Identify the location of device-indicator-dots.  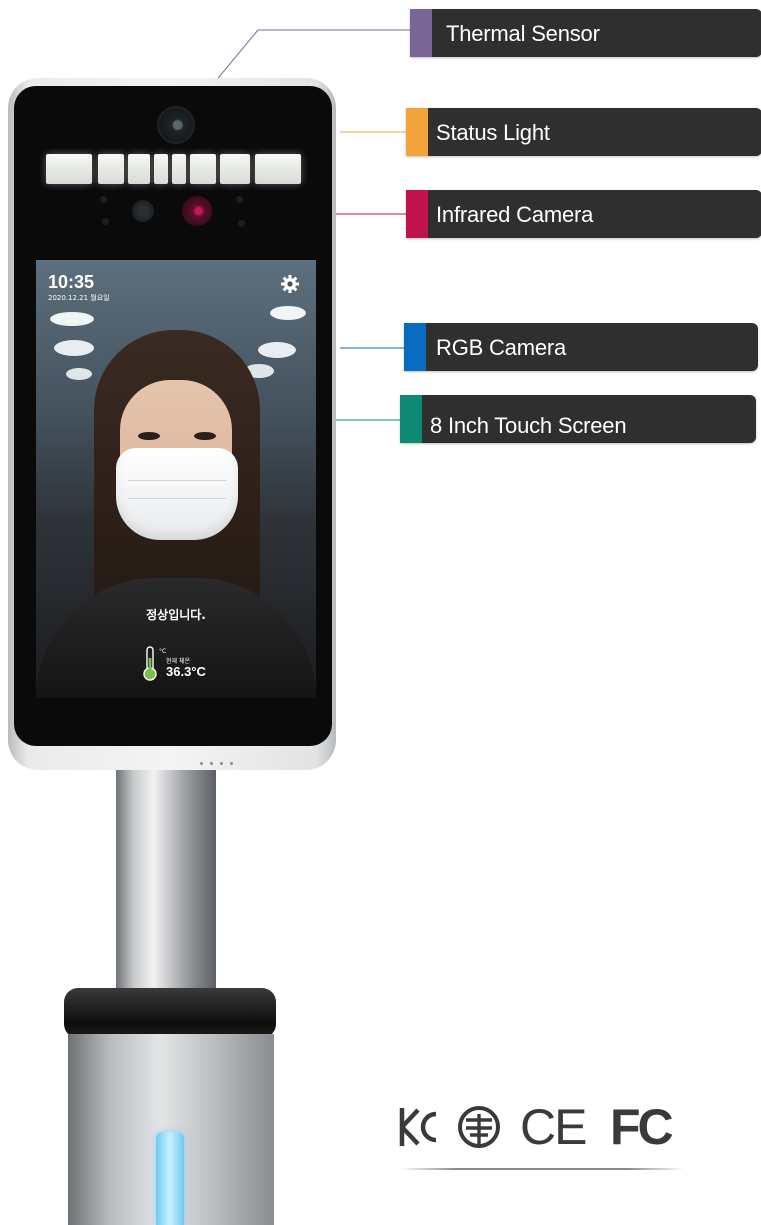
(220, 764).